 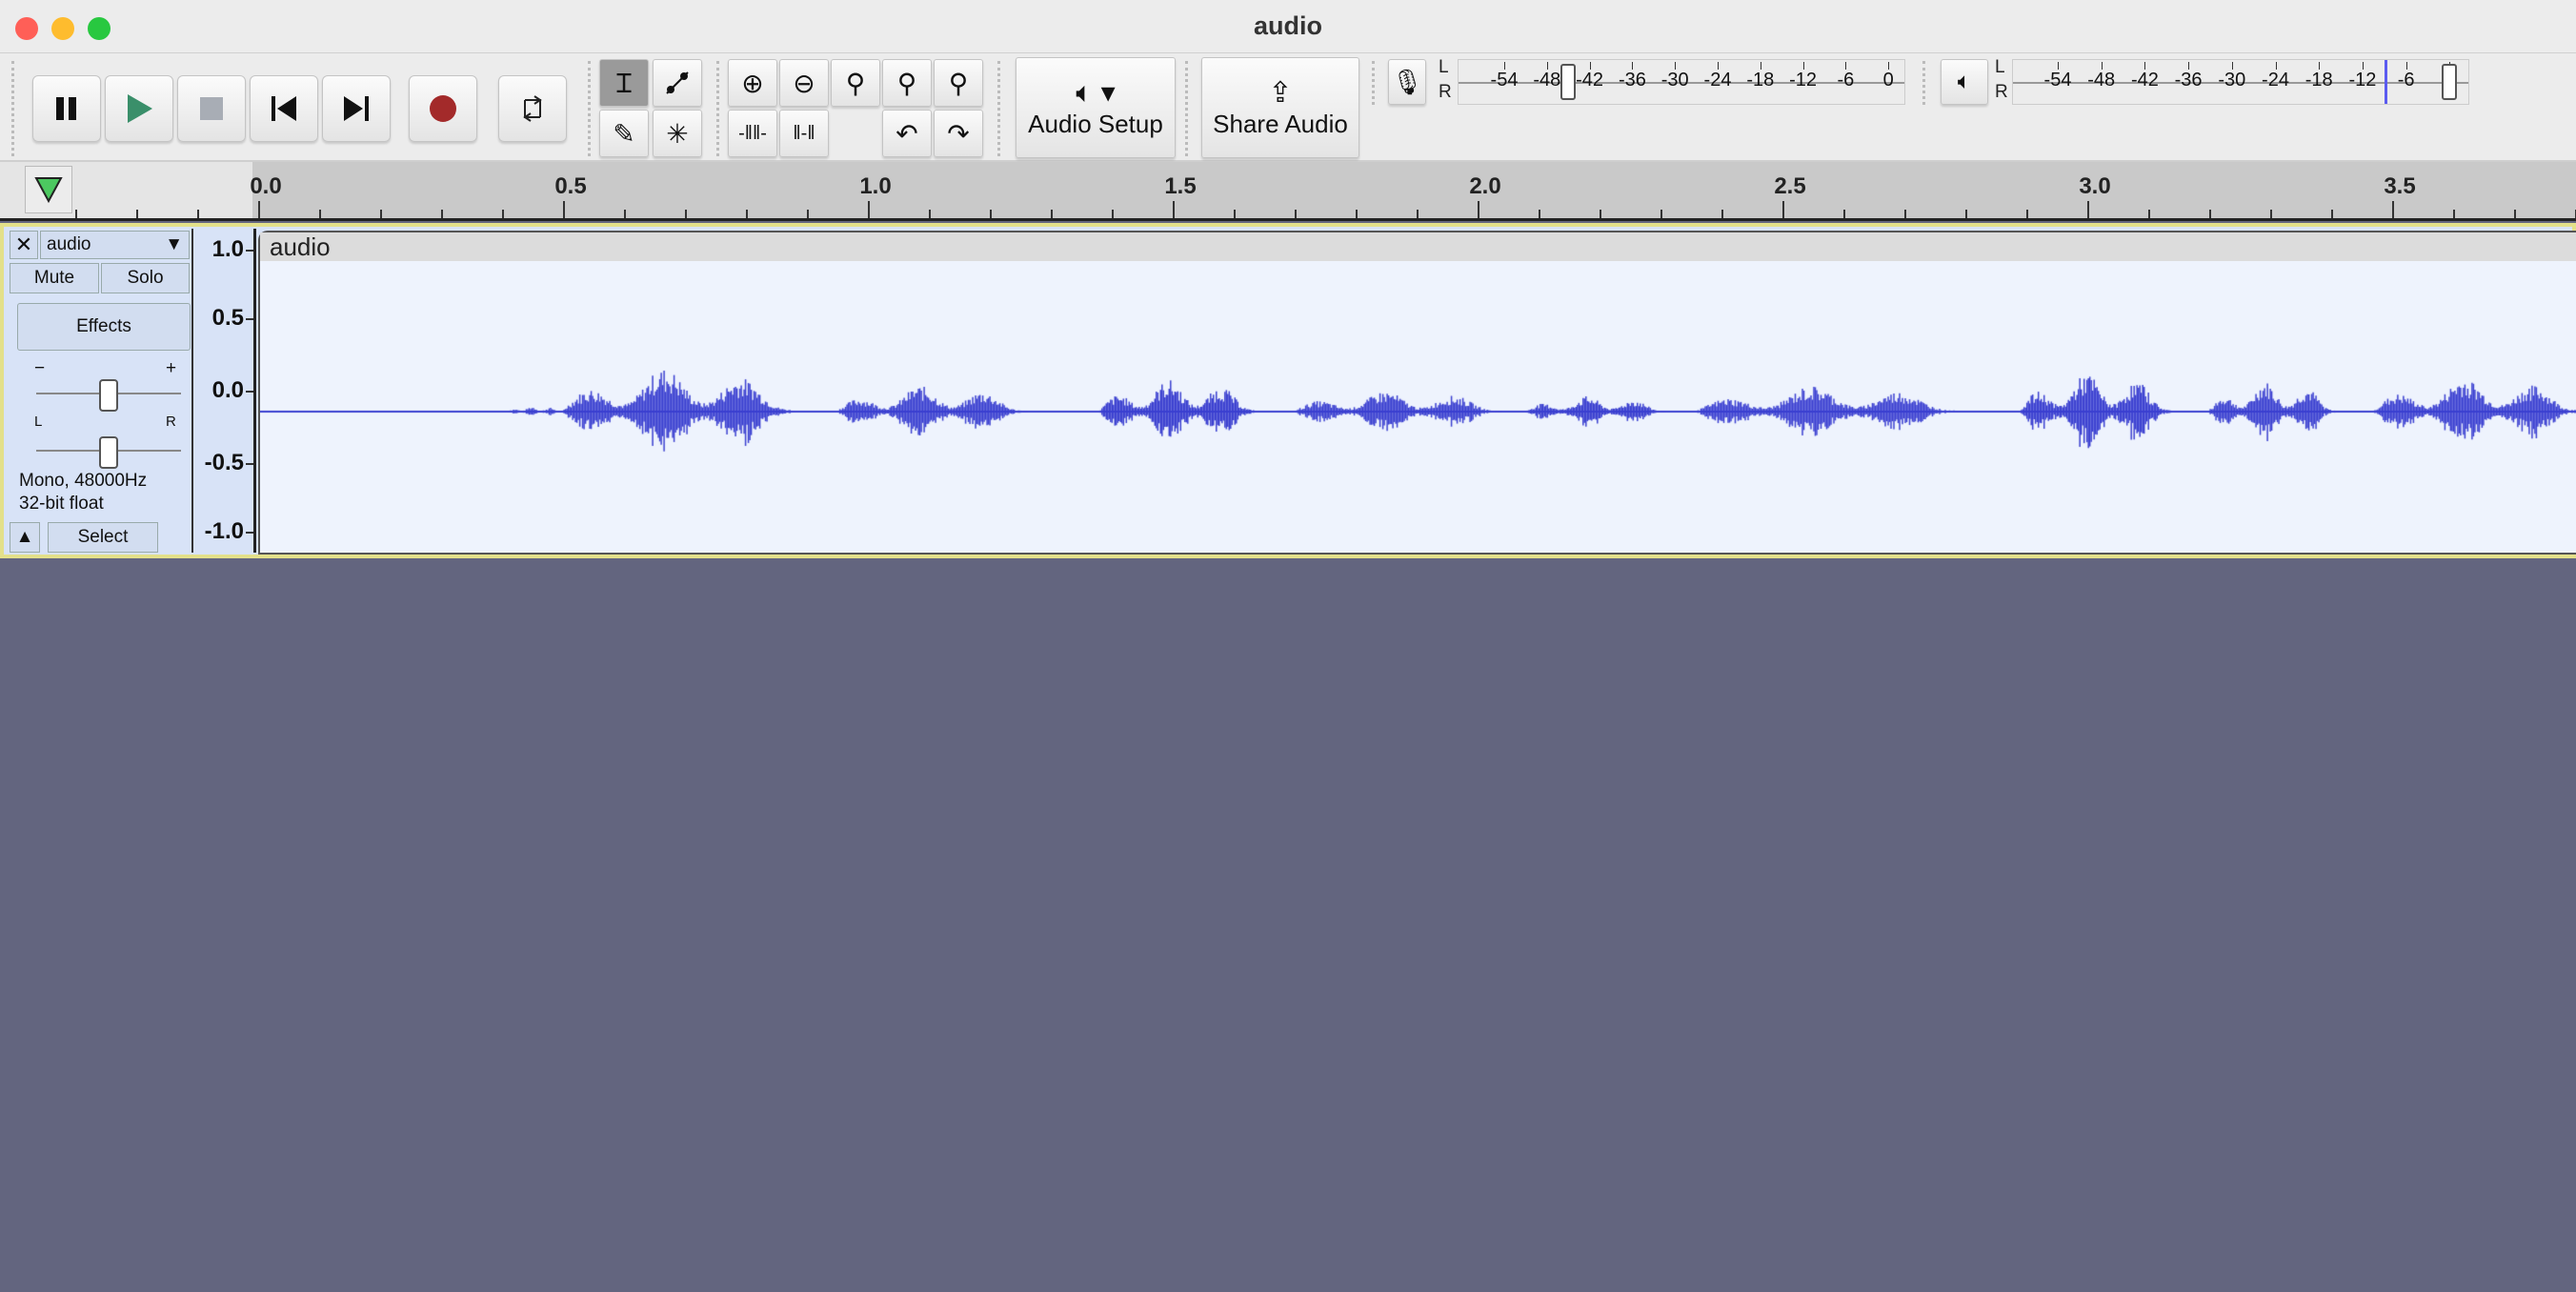 I want to click on zoom-toggle-button: ⚲, so click(x=958, y=83).